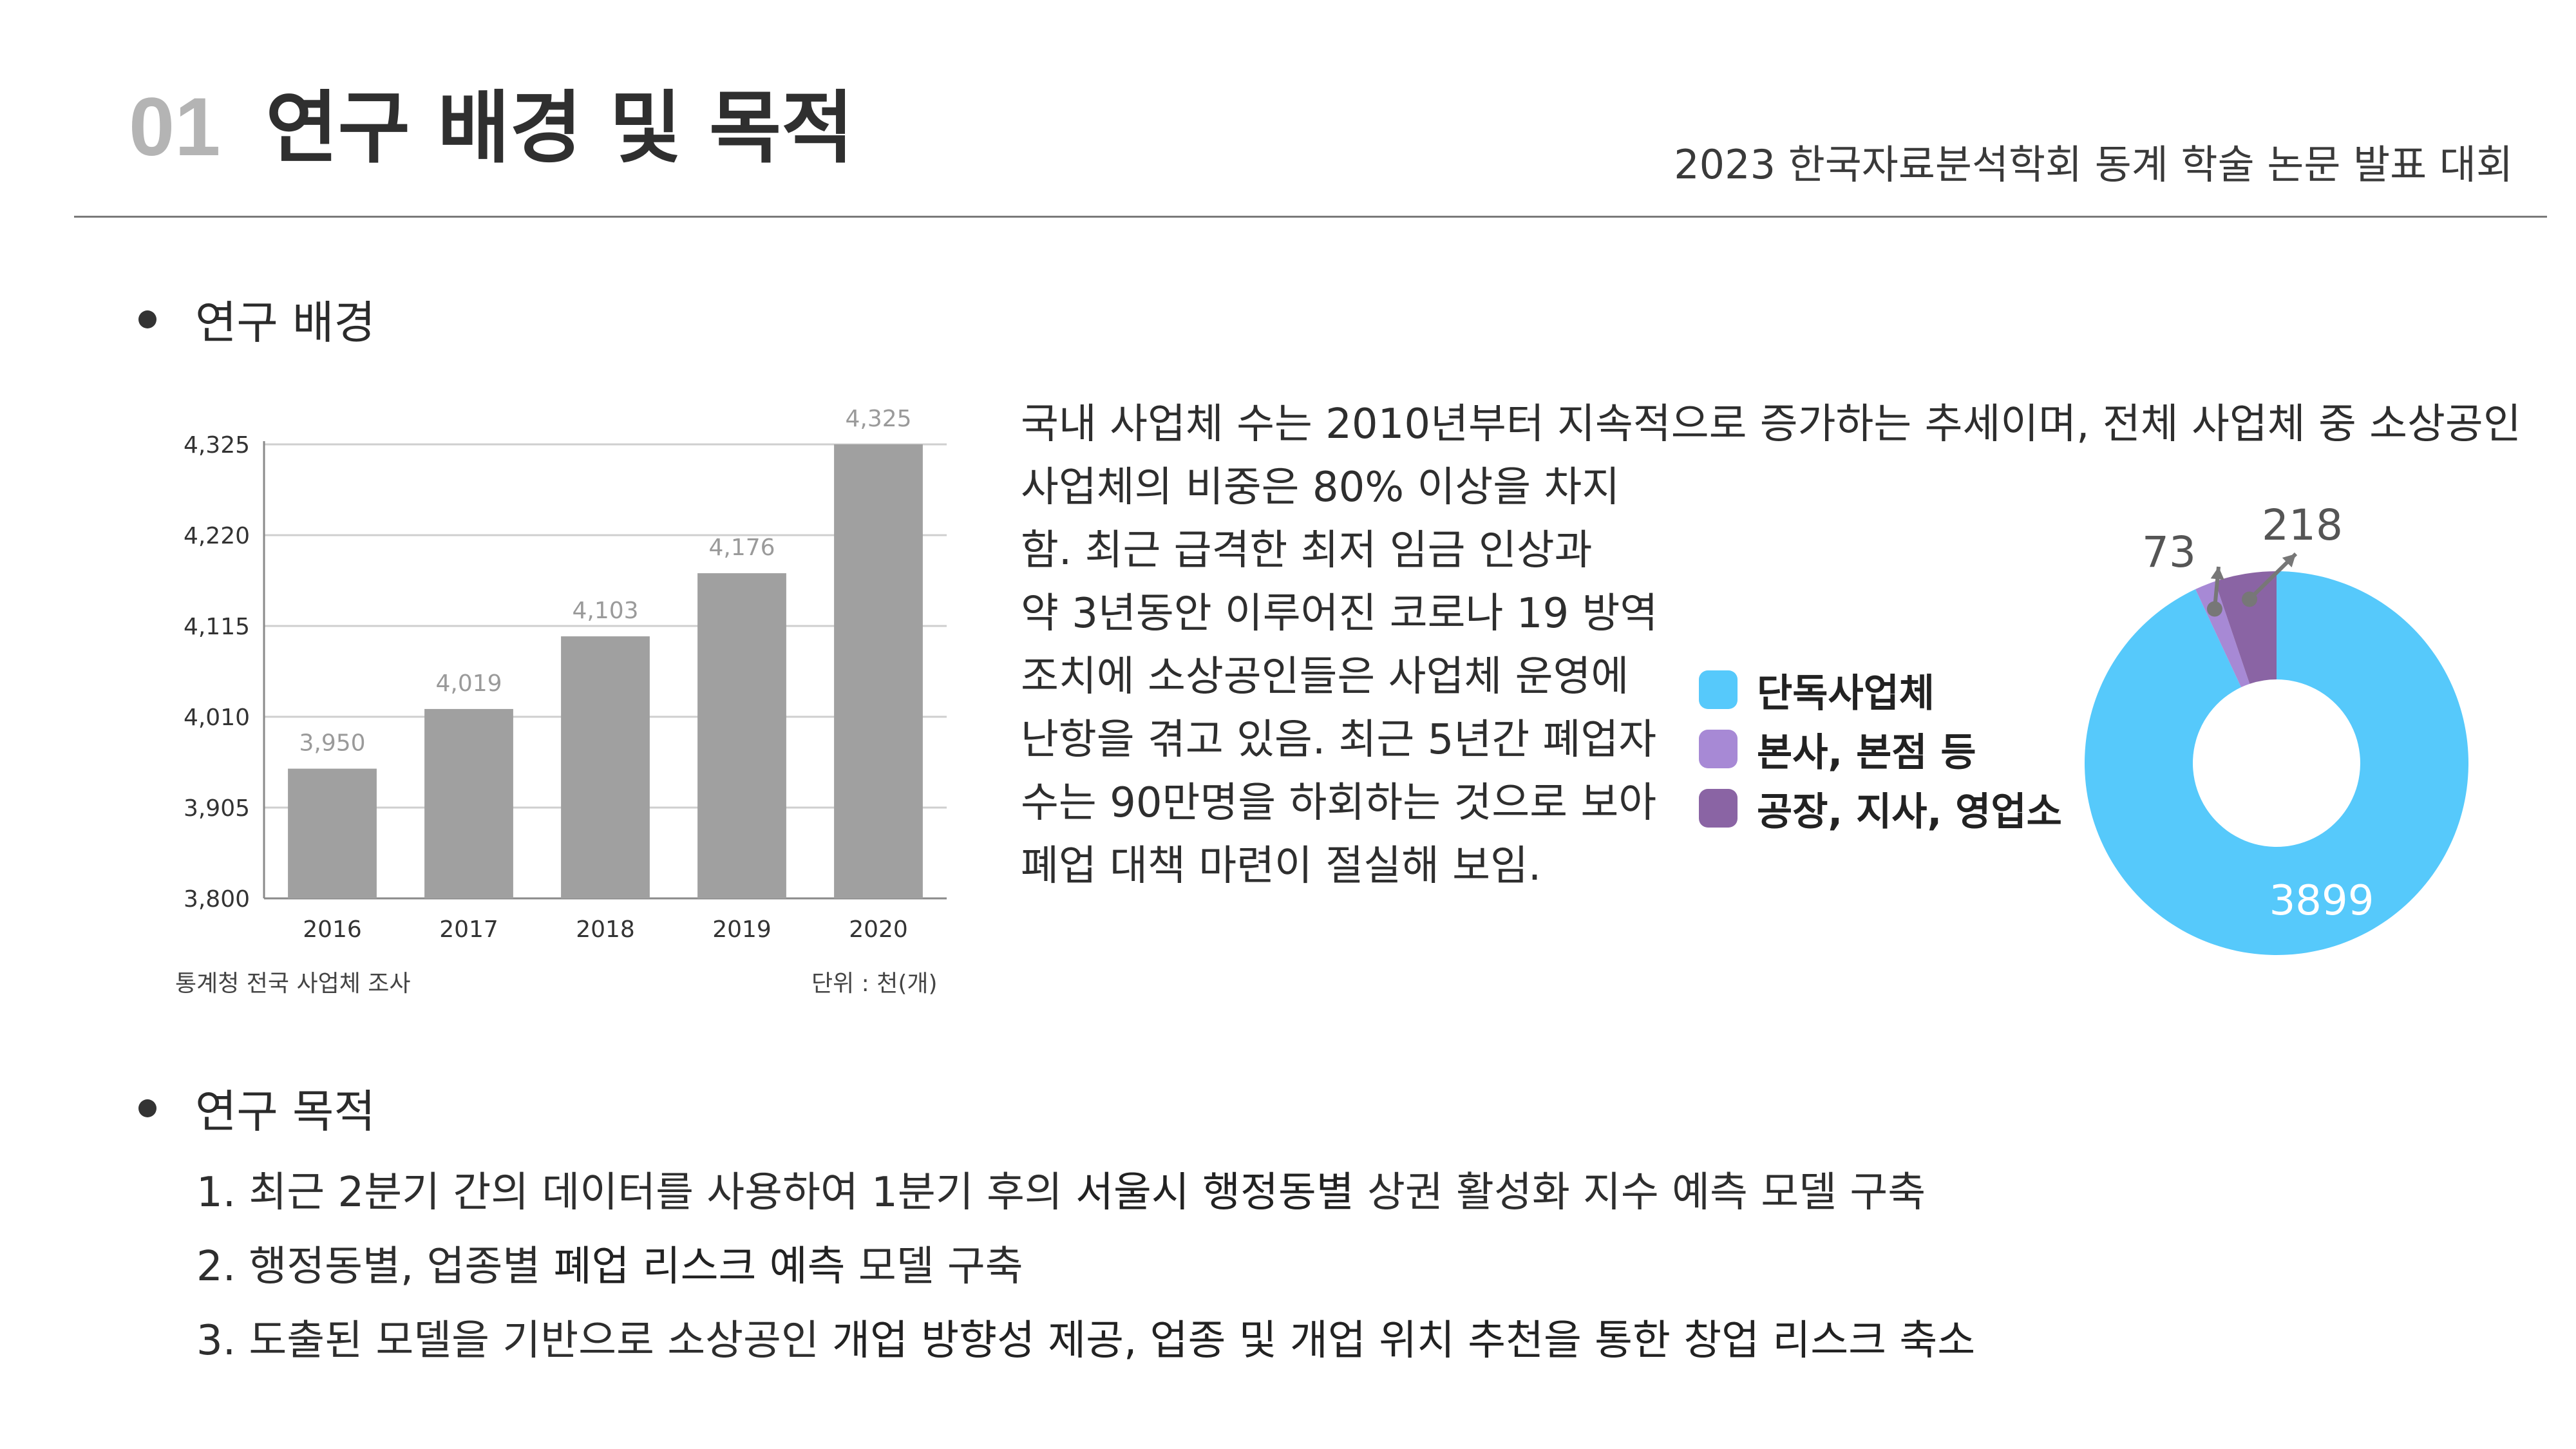 The height and width of the screenshot is (1449, 2576). Describe the element at coordinates (1404, 1341) in the screenshot. I see `goal-highlight: 개업 방향성 제공, 업종 및 개업 위치 추천을 통한 창업 리스크 축소` at that location.